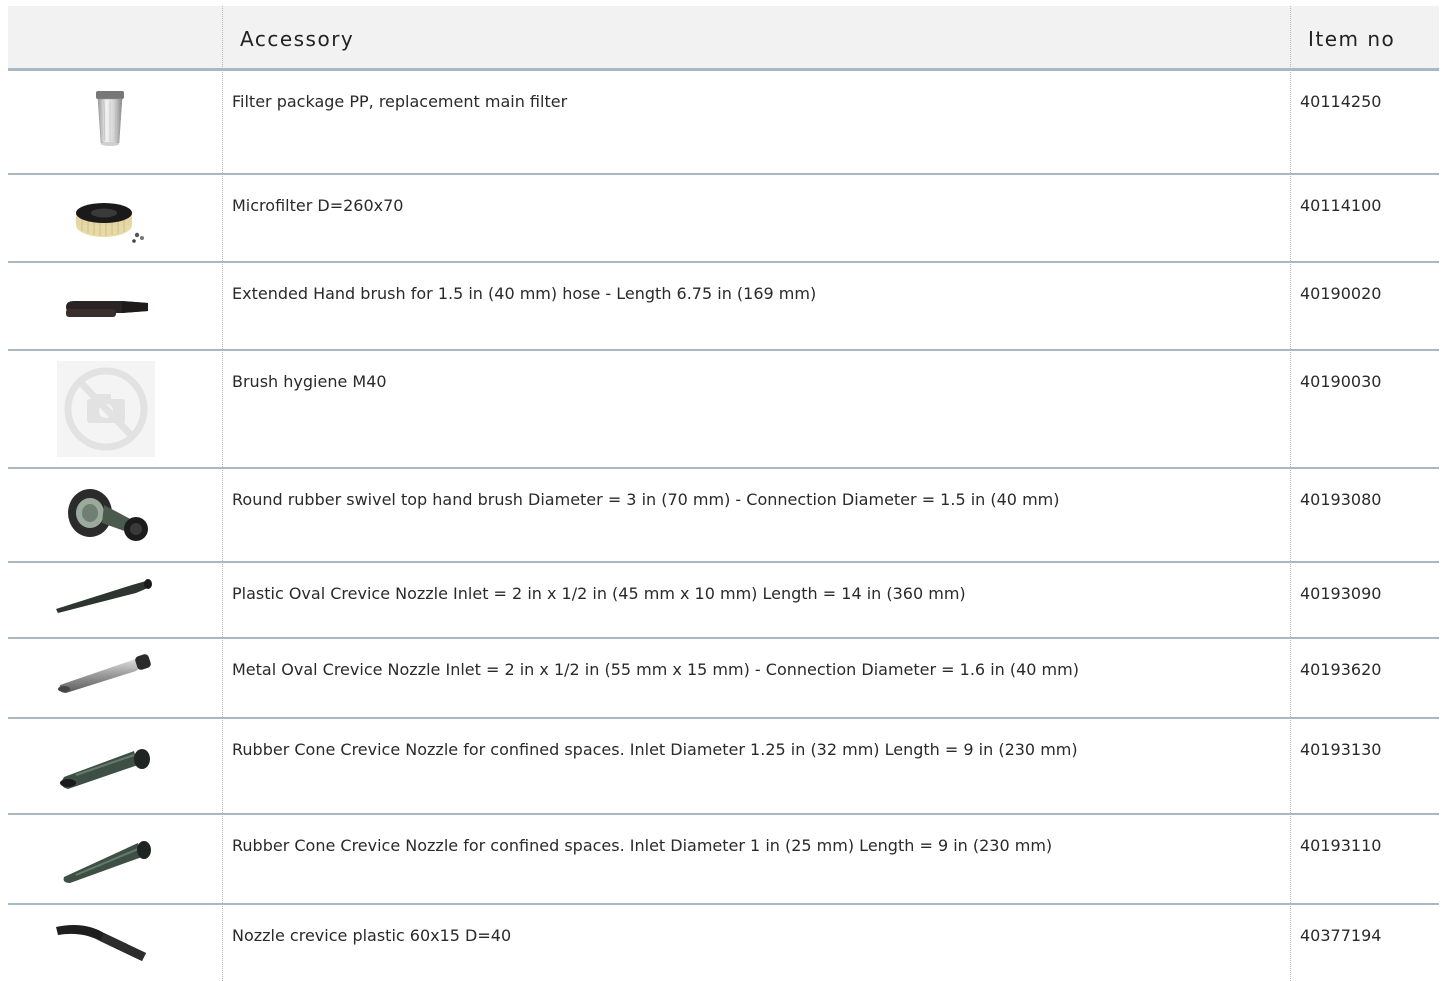 Image resolution: width=1444 pixels, height=981 pixels. Describe the element at coordinates (115, 37) in the screenshot. I see `header-image-column` at that location.